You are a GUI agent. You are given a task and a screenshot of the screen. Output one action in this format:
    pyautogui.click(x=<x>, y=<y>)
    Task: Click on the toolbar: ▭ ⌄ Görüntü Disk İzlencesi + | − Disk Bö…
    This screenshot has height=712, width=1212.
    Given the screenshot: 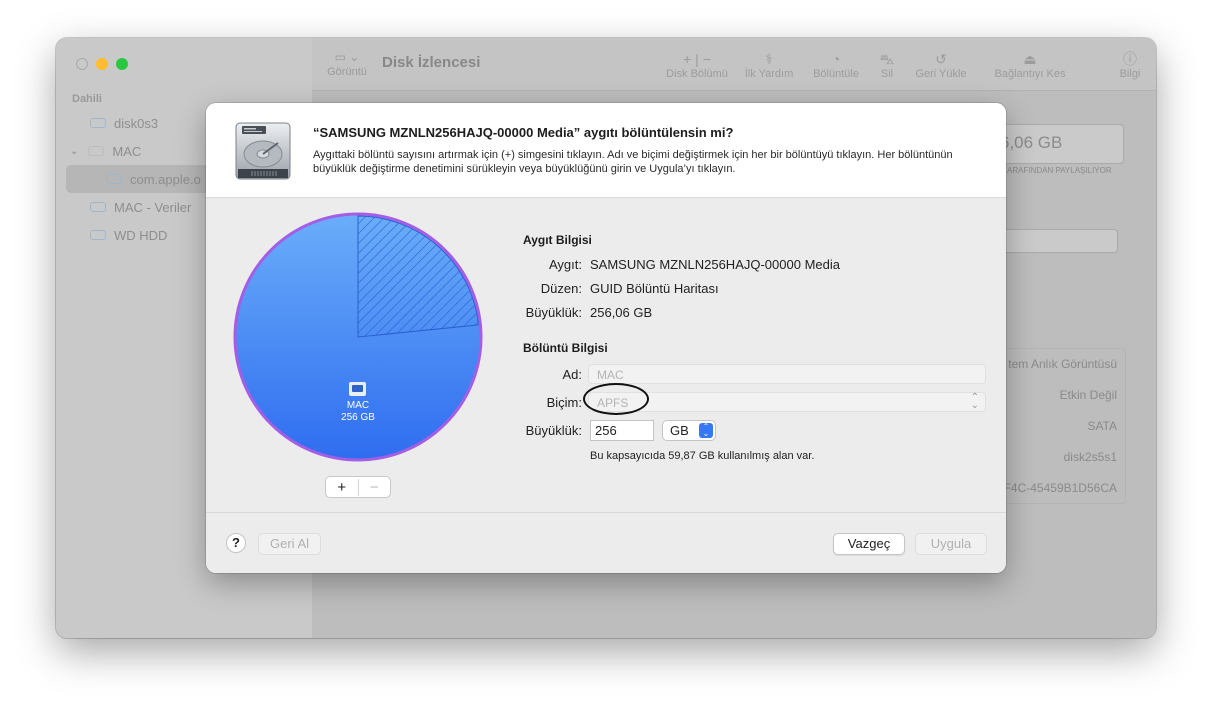 What is the action you would take?
    pyautogui.click(x=734, y=64)
    